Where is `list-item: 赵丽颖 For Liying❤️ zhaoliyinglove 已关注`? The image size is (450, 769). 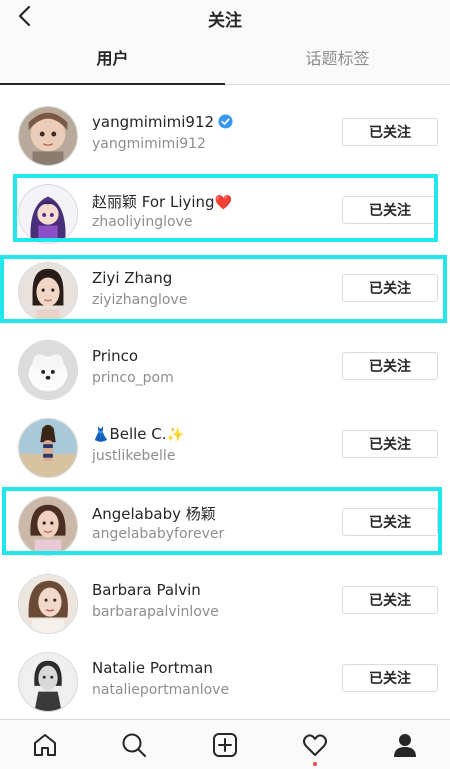 list-item: 赵丽颖 For Liying❤️ zhaoliyinglove 已关注 is located at coordinates (225, 215).